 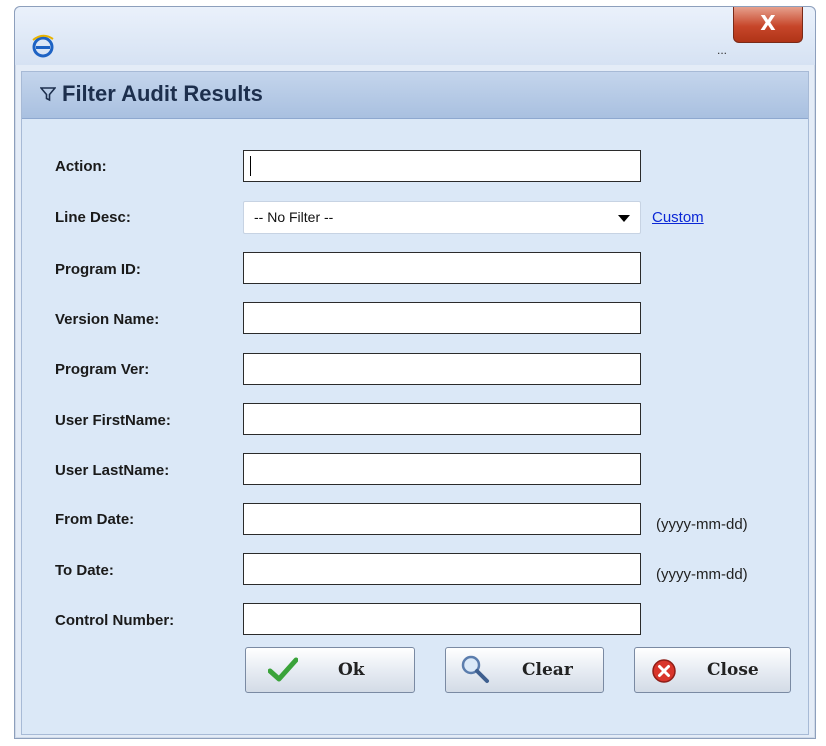 I want to click on clear-button: Clear, so click(x=524, y=670).